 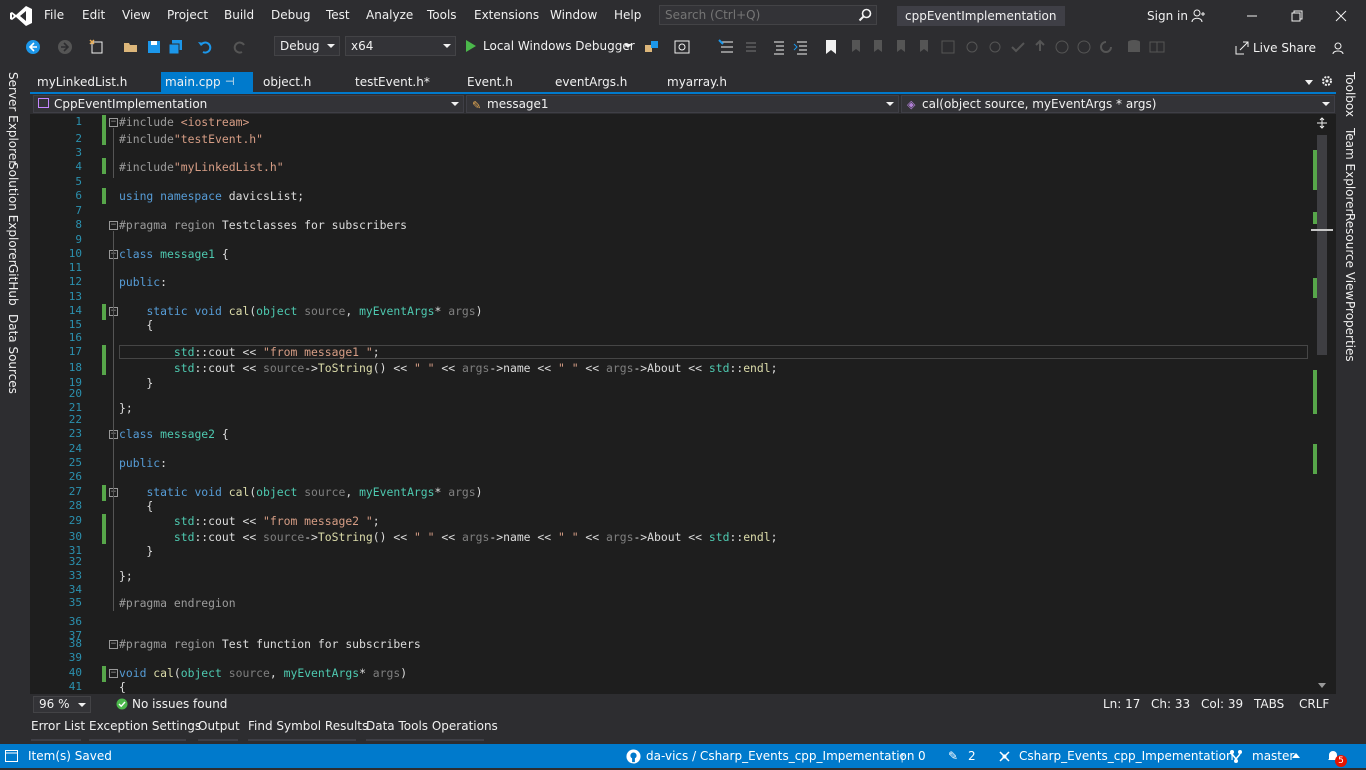 I want to click on database-icon, so click(x=1134, y=47).